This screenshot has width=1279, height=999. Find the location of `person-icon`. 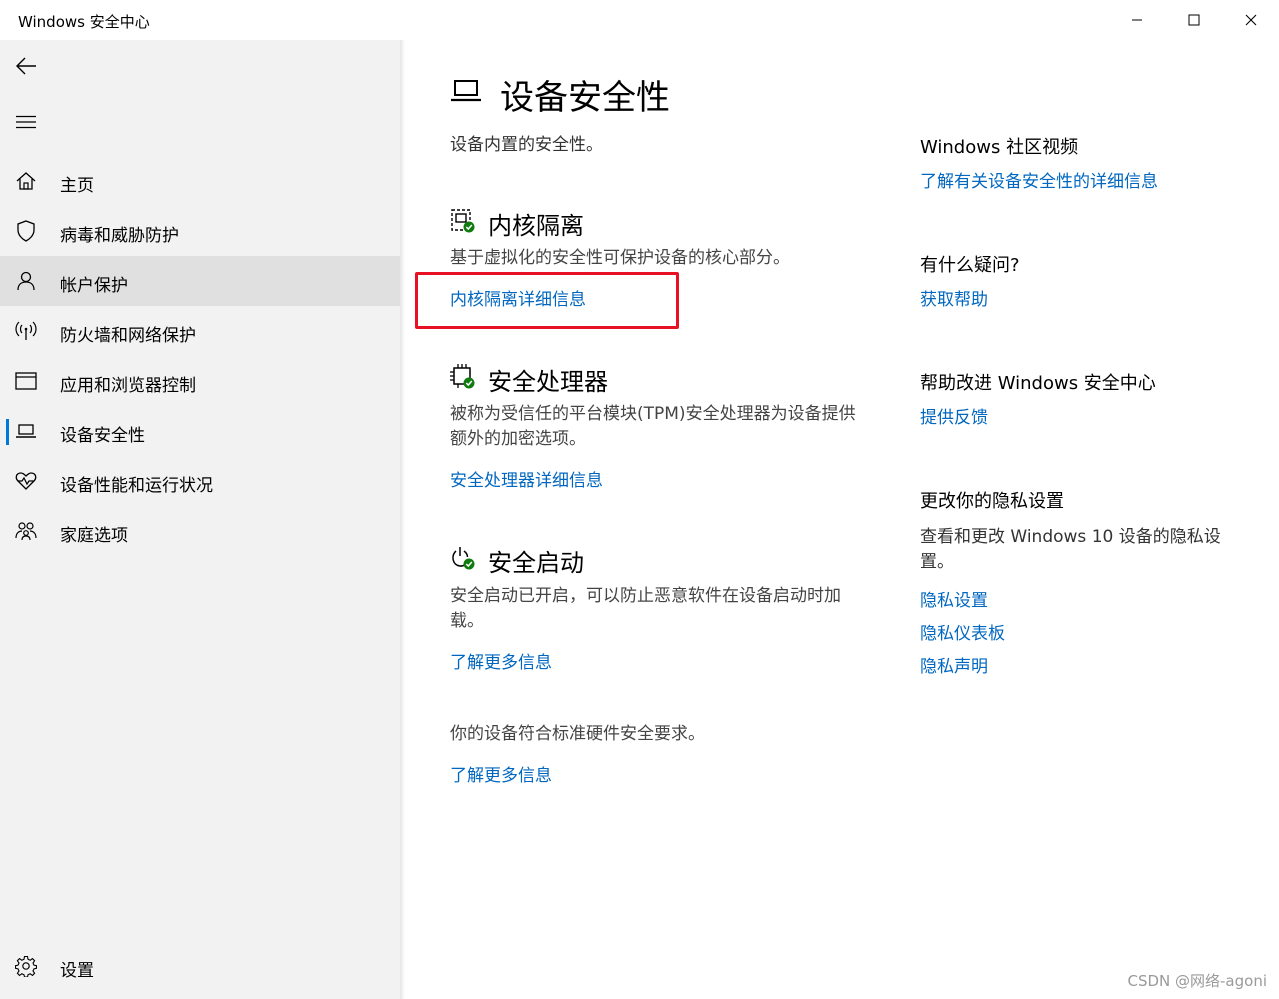

person-icon is located at coordinates (26, 281).